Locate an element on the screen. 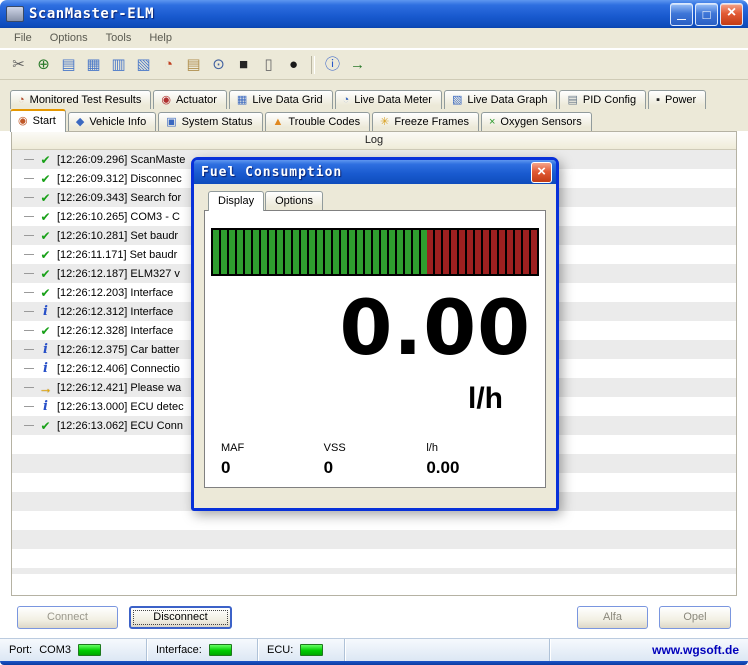 This screenshot has width=748, height=665. fuel-unit: l/h is located at coordinates (485, 398).